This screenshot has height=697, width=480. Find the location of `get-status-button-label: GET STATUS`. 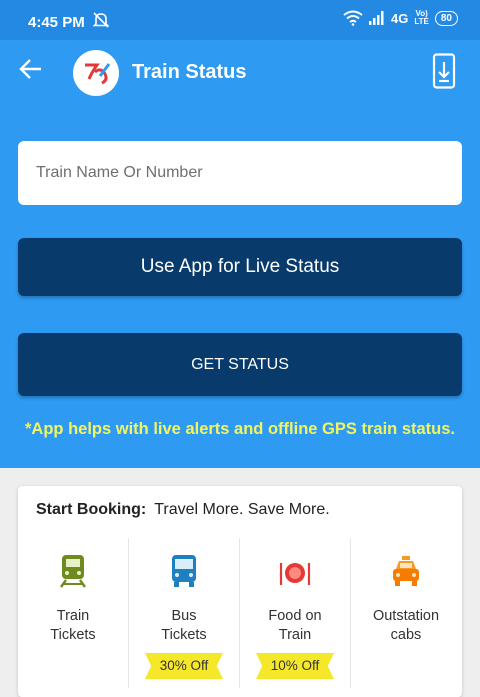

get-status-button-label: GET STATUS is located at coordinates (240, 364).